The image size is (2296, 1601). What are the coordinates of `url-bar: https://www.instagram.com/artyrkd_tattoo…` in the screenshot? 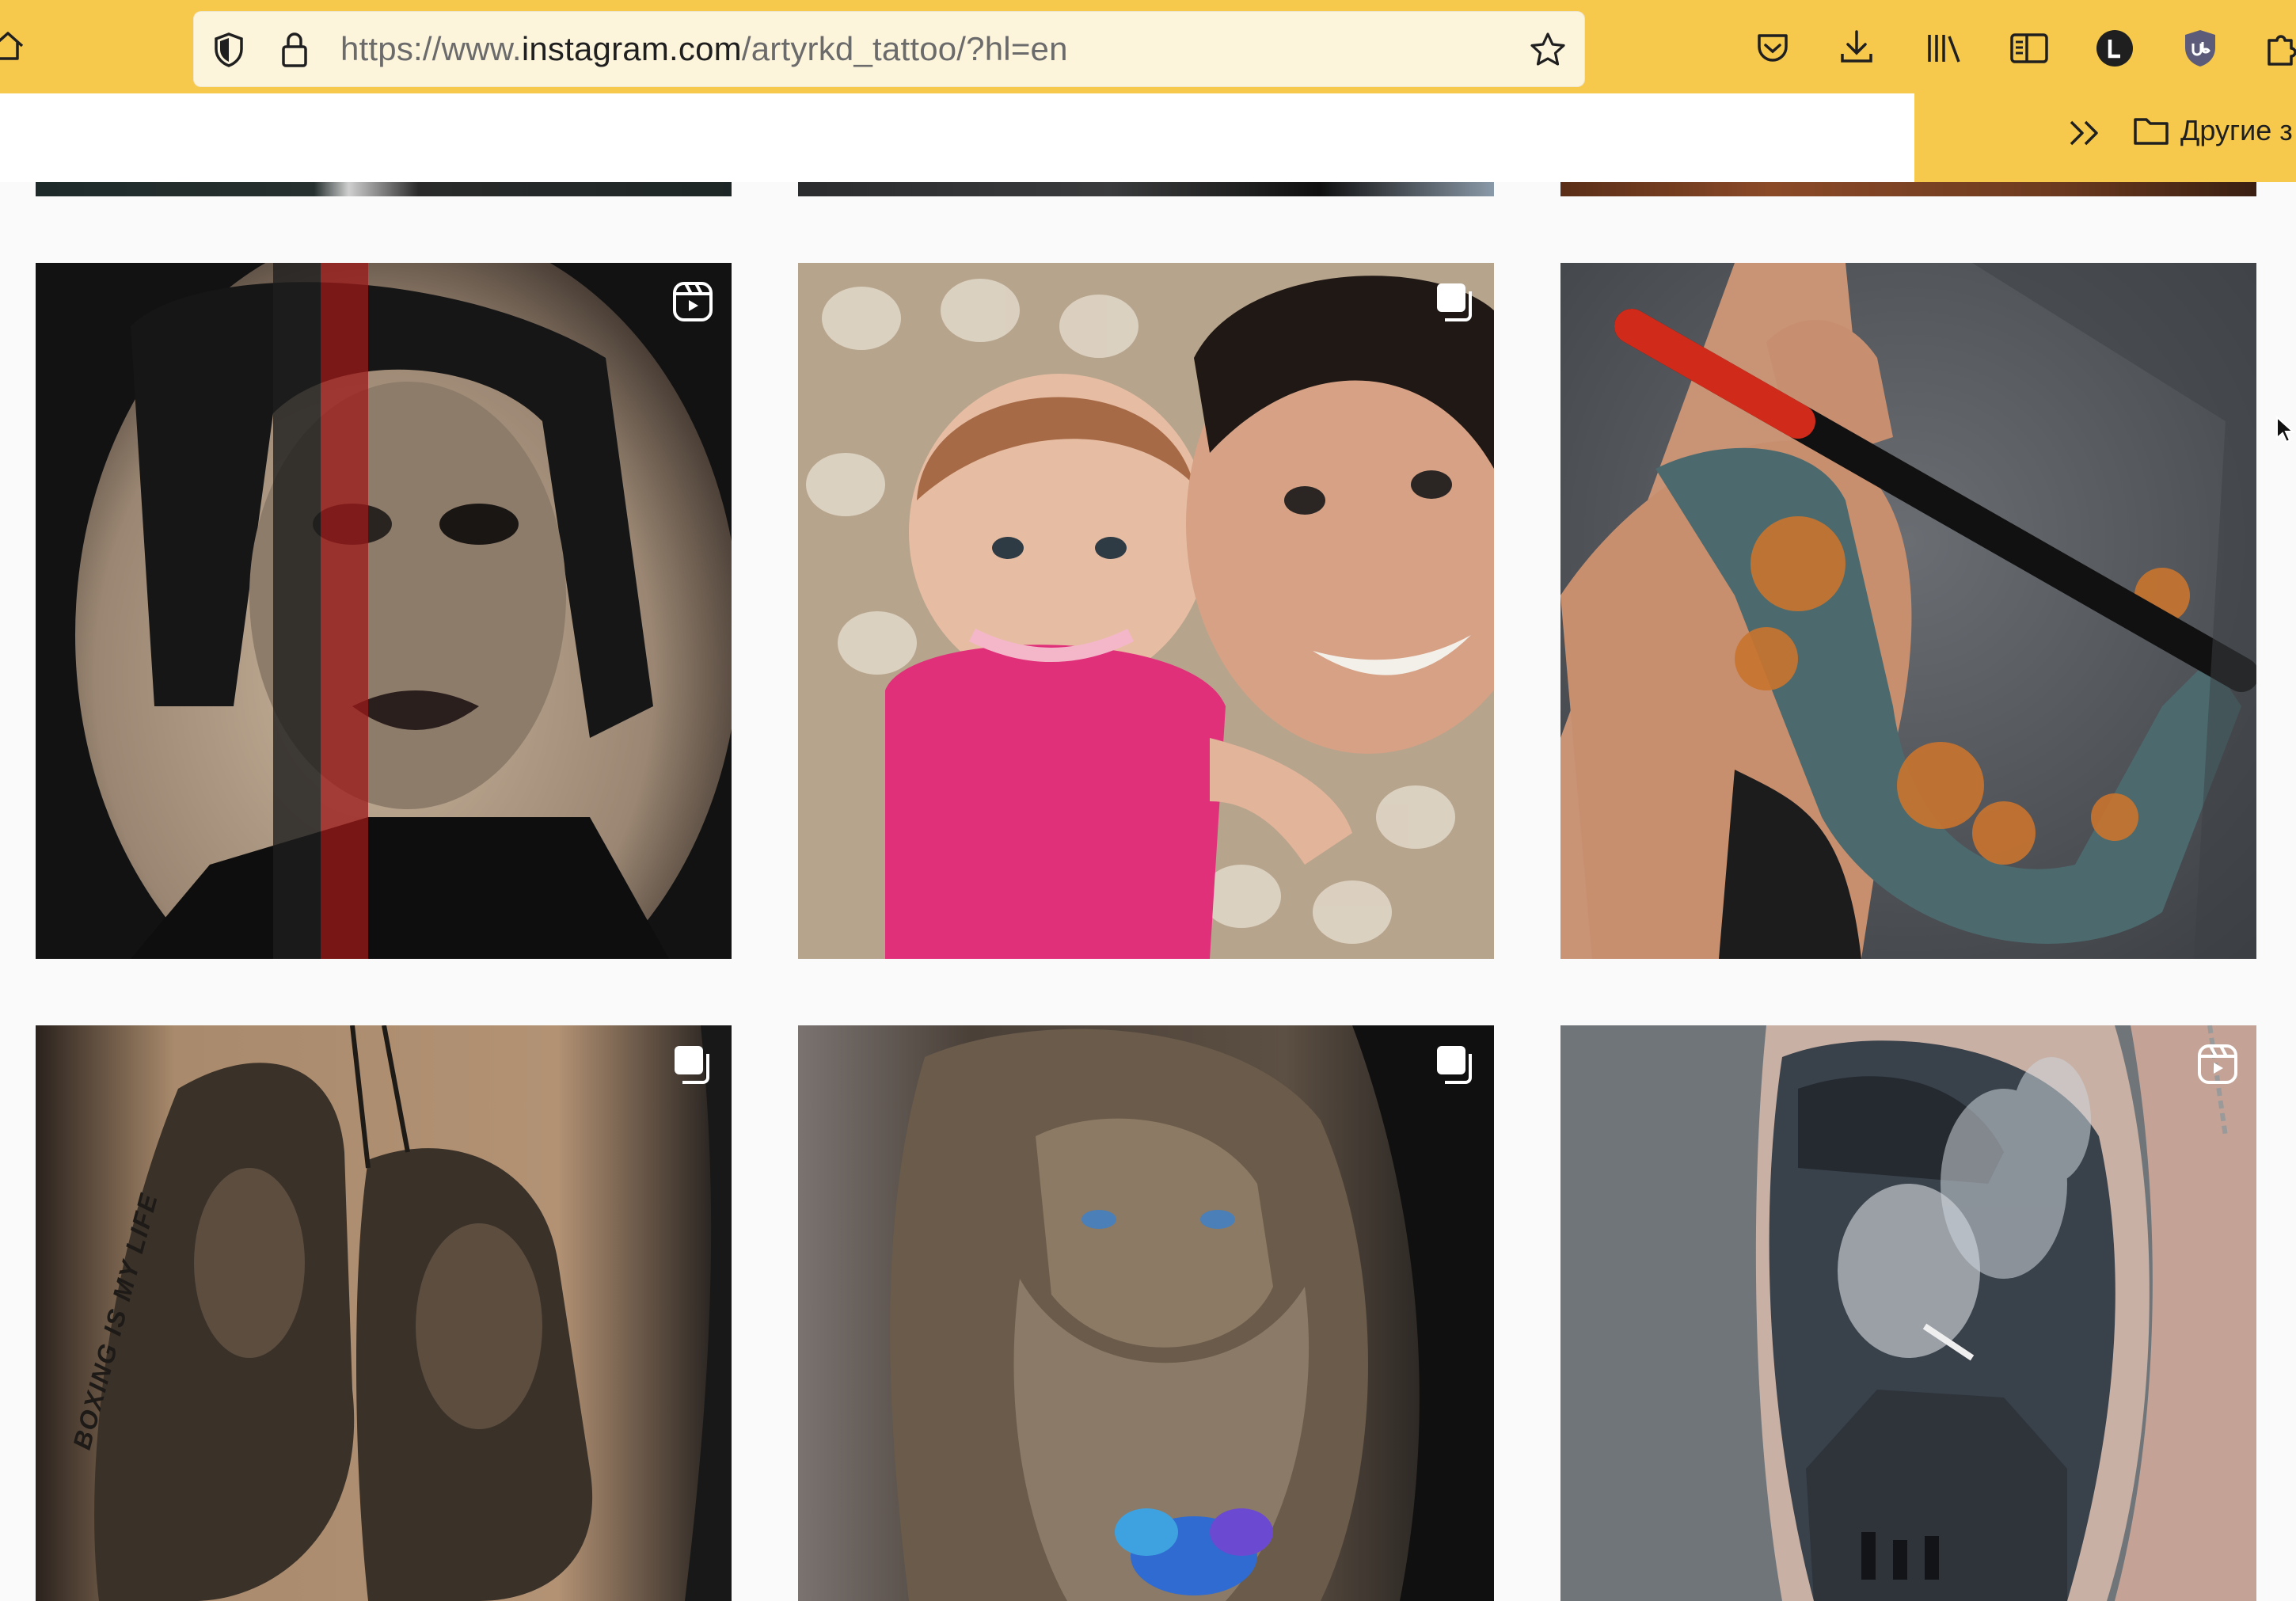 It's located at (889, 49).